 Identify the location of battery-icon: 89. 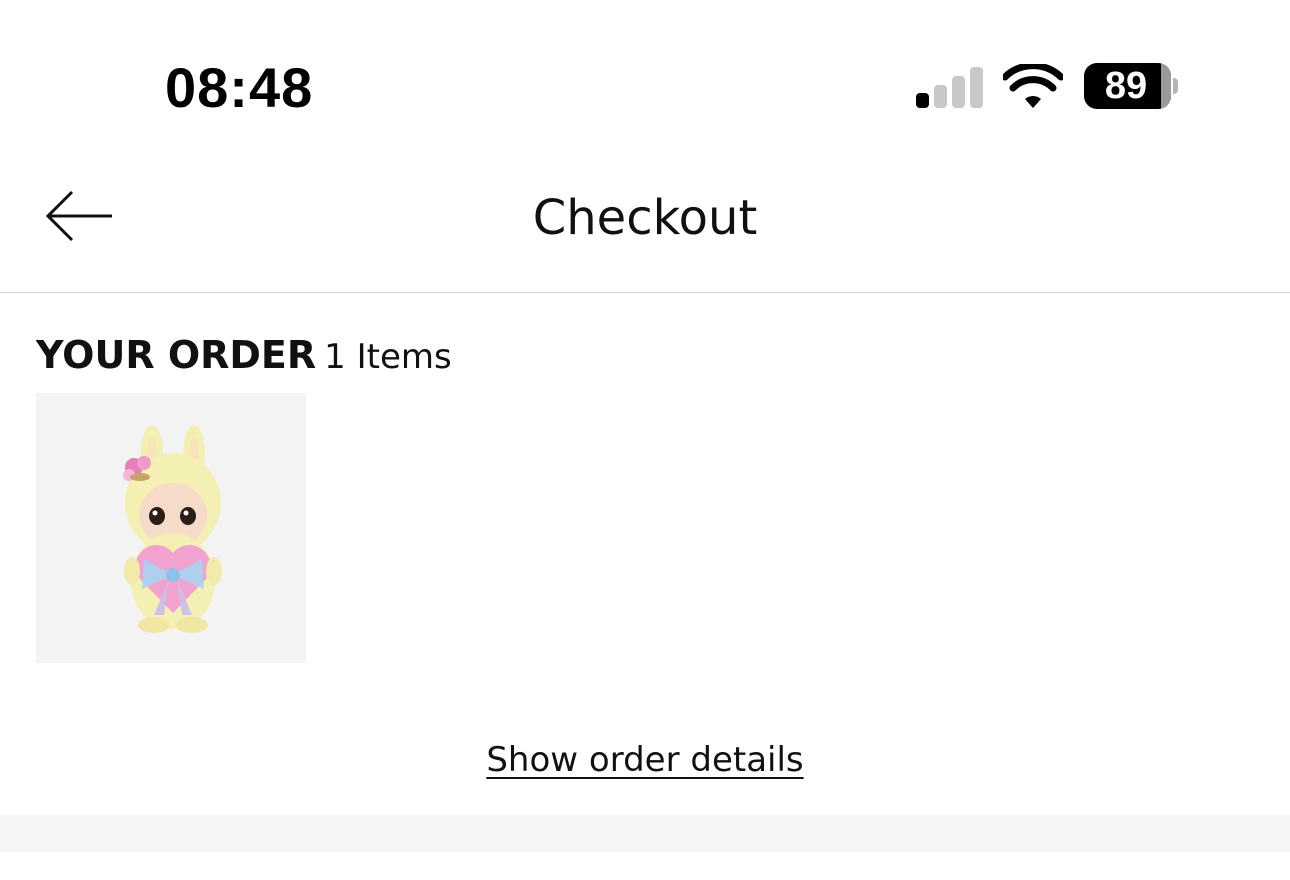
(1131, 86).